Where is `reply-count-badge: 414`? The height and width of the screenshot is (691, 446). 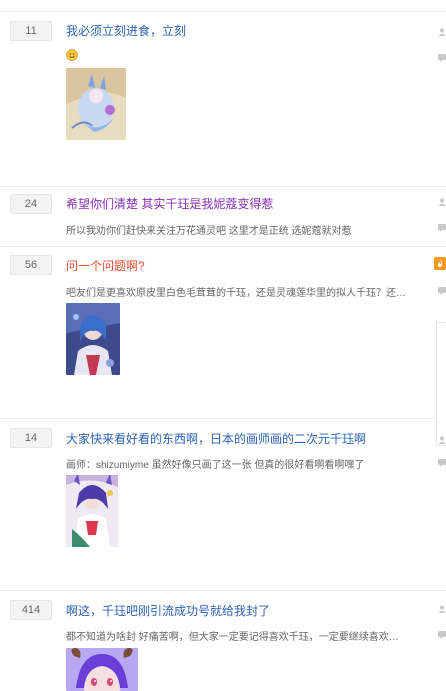
reply-count-badge: 414 is located at coordinates (31, 610).